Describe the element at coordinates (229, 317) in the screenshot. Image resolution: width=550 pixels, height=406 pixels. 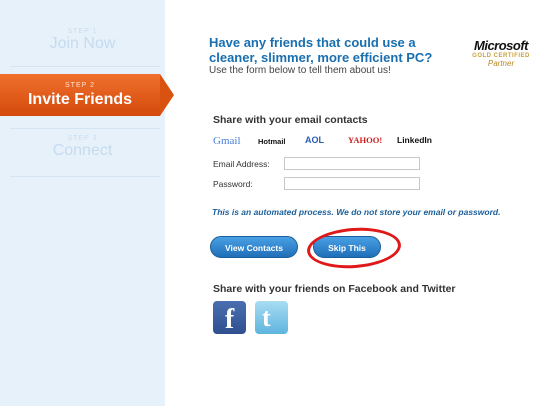
I see `facebook-icon: f` at that location.